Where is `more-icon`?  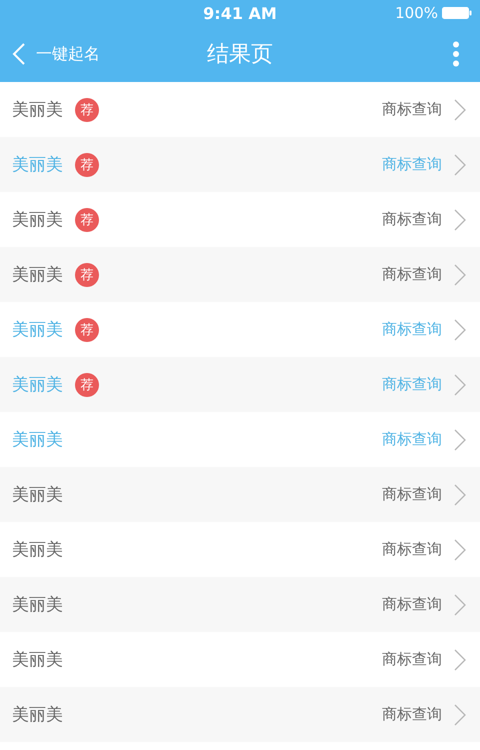
more-icon is located at coordinates (456, 54).